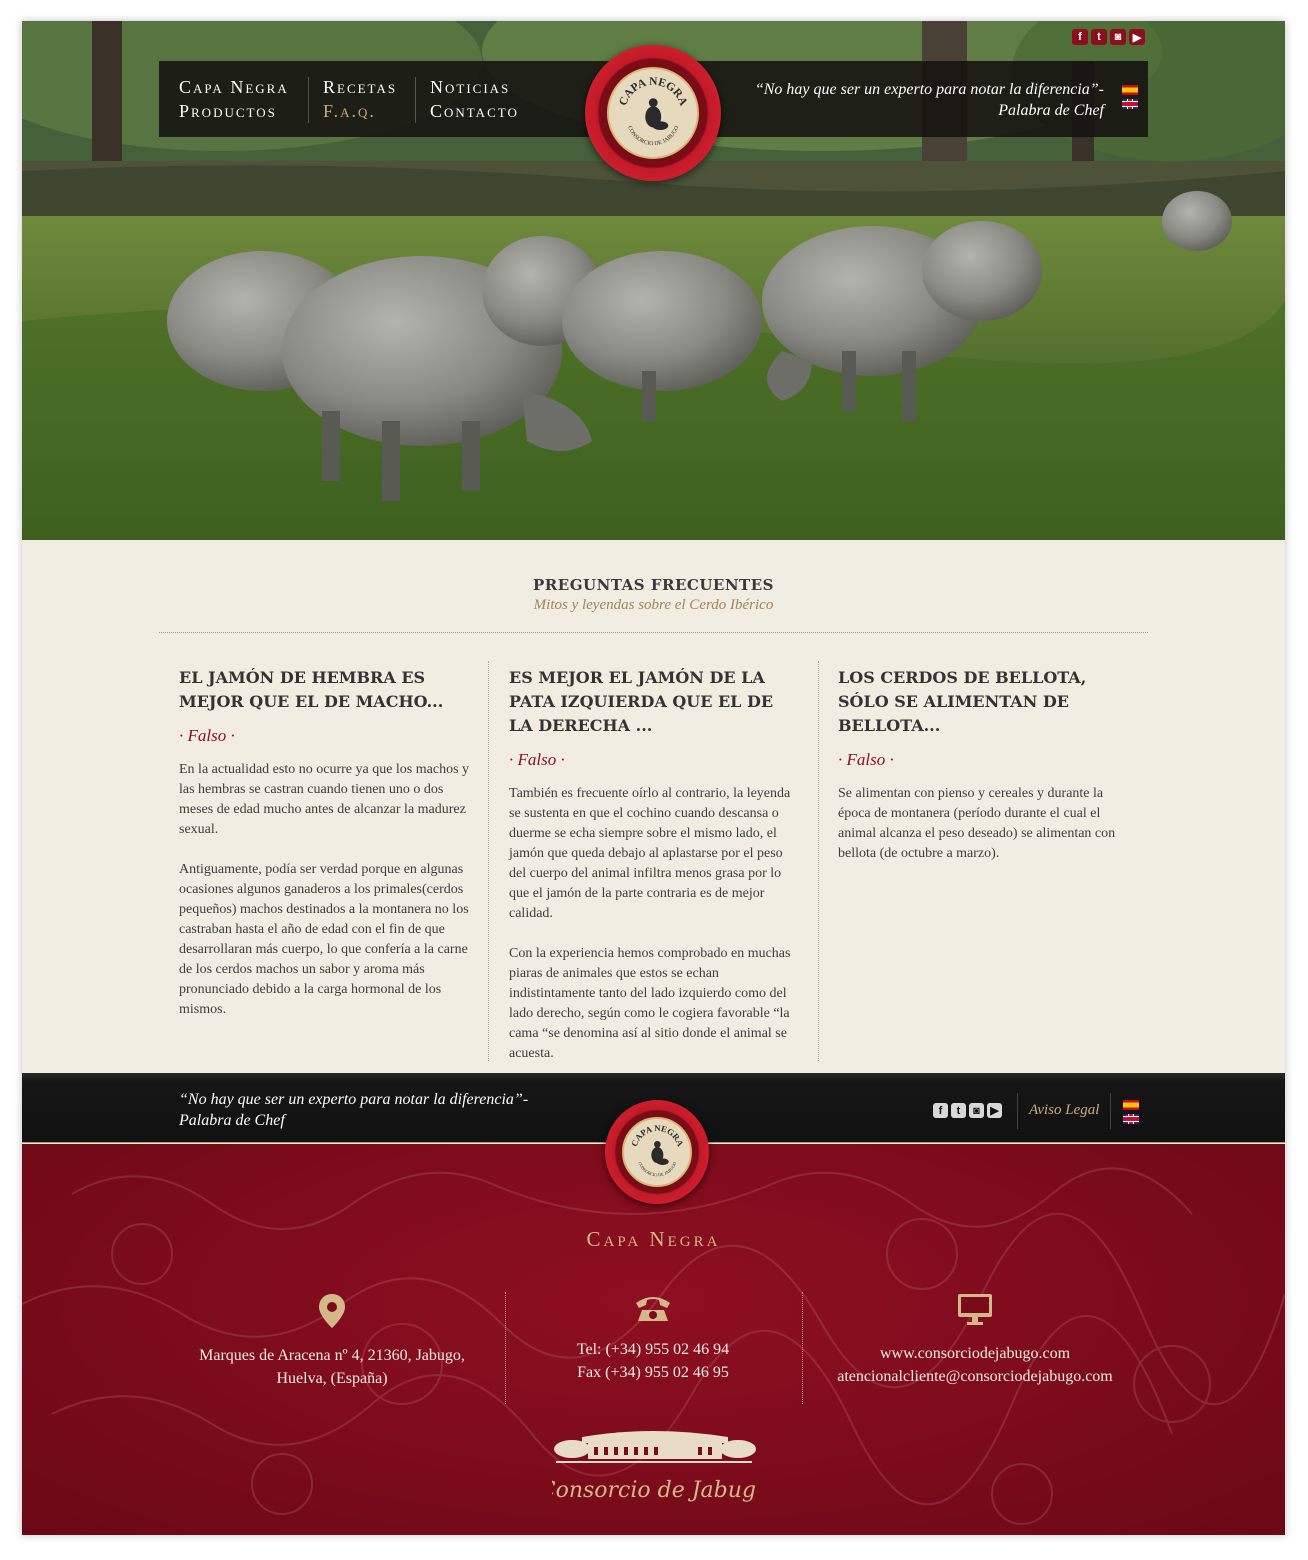  Describe the element at coordinates (332, 1355) in the screenshot. I see `address-line1: Marques de Aracena nº 4, 21360, Jabugo,` at that location.